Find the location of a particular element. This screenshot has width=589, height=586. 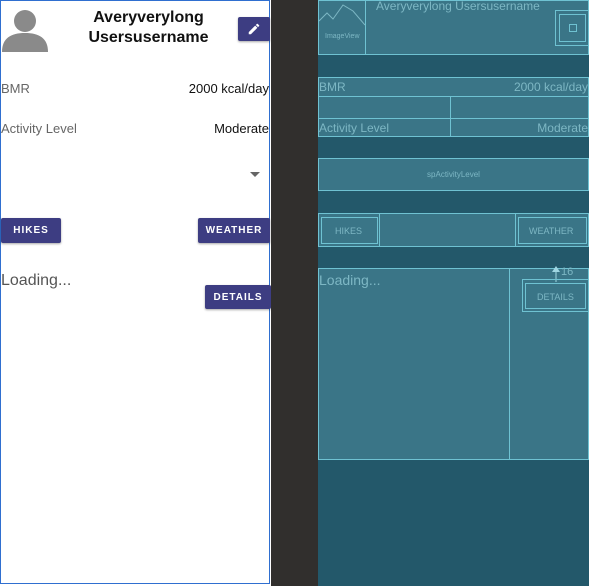

bp-edit-button-inner is located at coordinates (572, 28).